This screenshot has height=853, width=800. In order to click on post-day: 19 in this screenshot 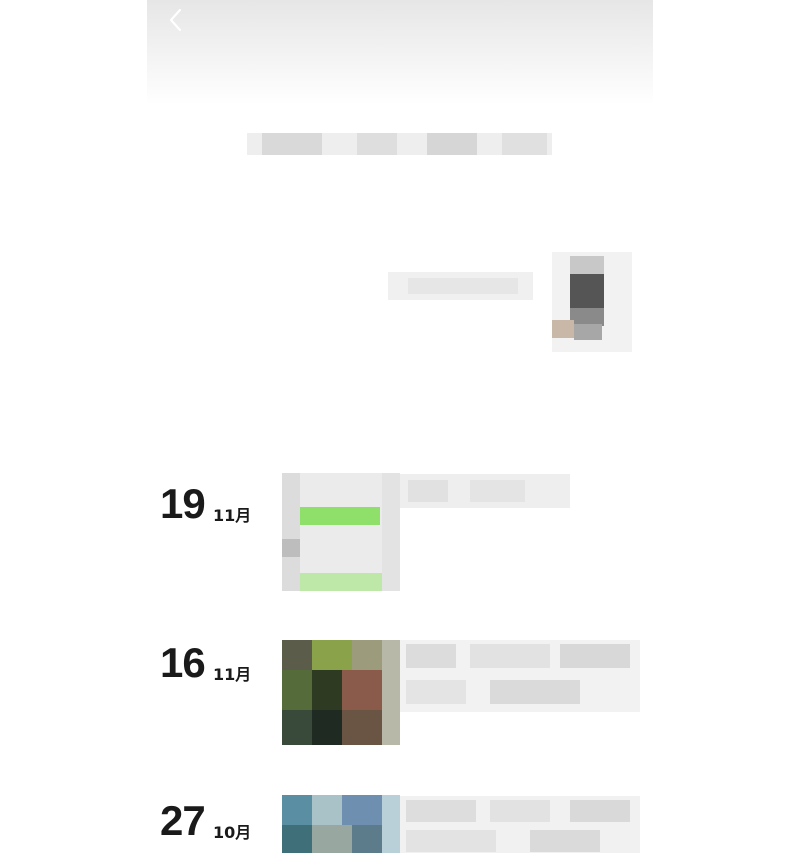, I will do `click(183, 503)`.